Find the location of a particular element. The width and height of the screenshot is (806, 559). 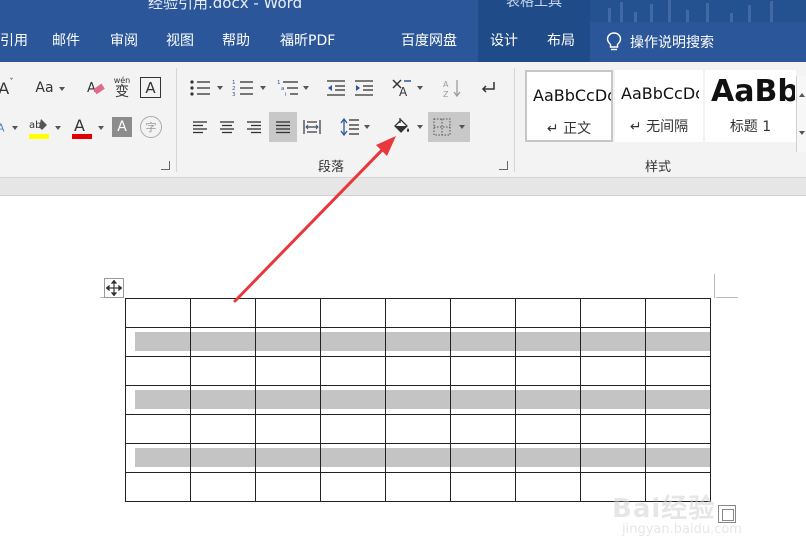

enclose-characters-button: 字 is located at coordinates (151, 127).